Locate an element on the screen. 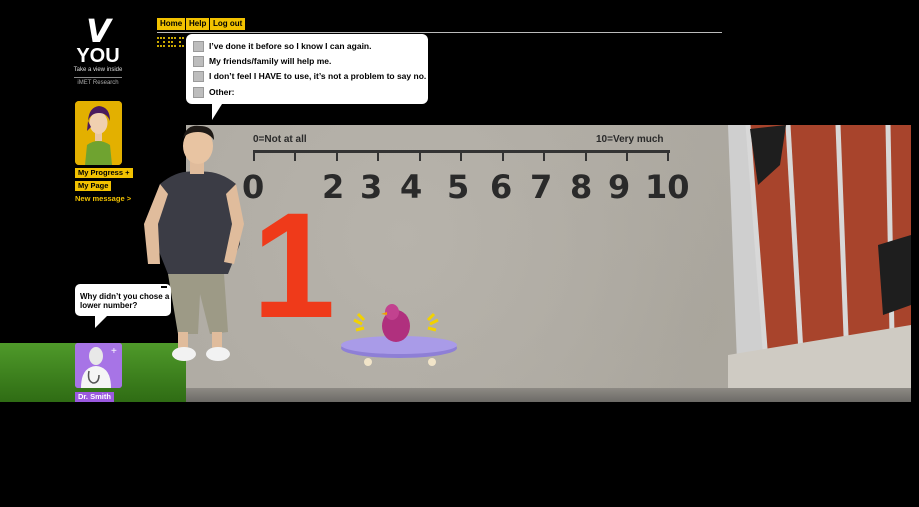 The height and width of the screenshot is (507, 919). option-other: Other: is located at coordinates (214, 92).